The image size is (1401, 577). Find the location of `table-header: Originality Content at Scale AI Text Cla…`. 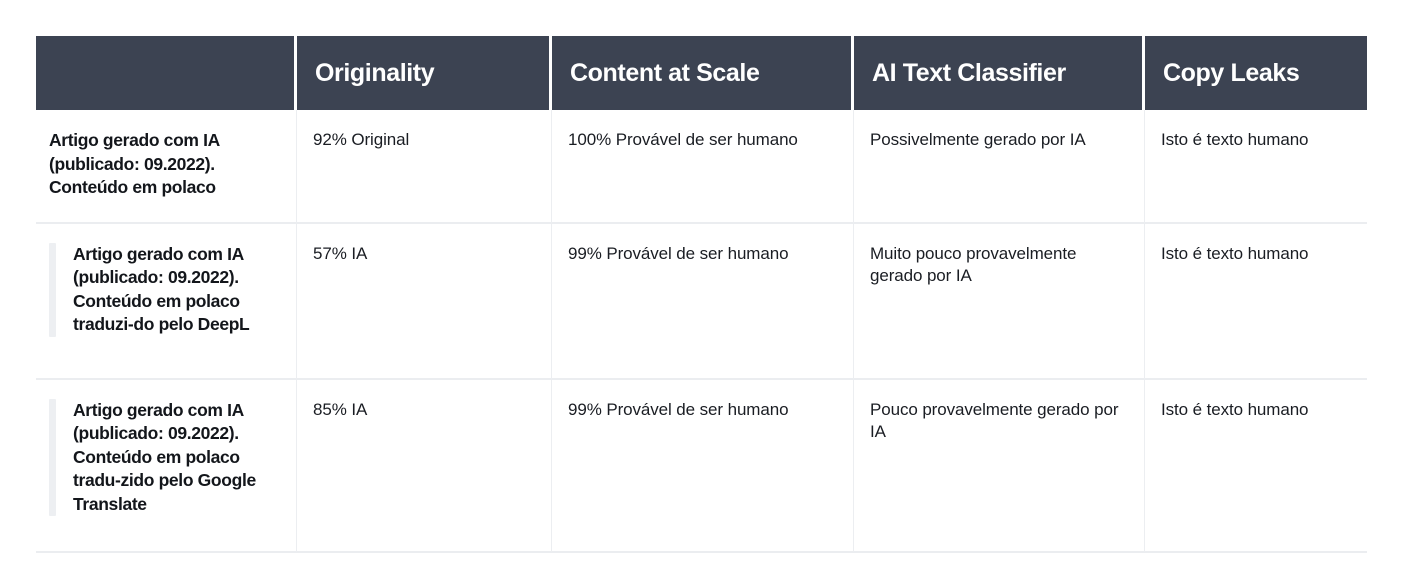

table-header: Originality Content at Scale AI Text Cla… is located at coordinates (701, 73).